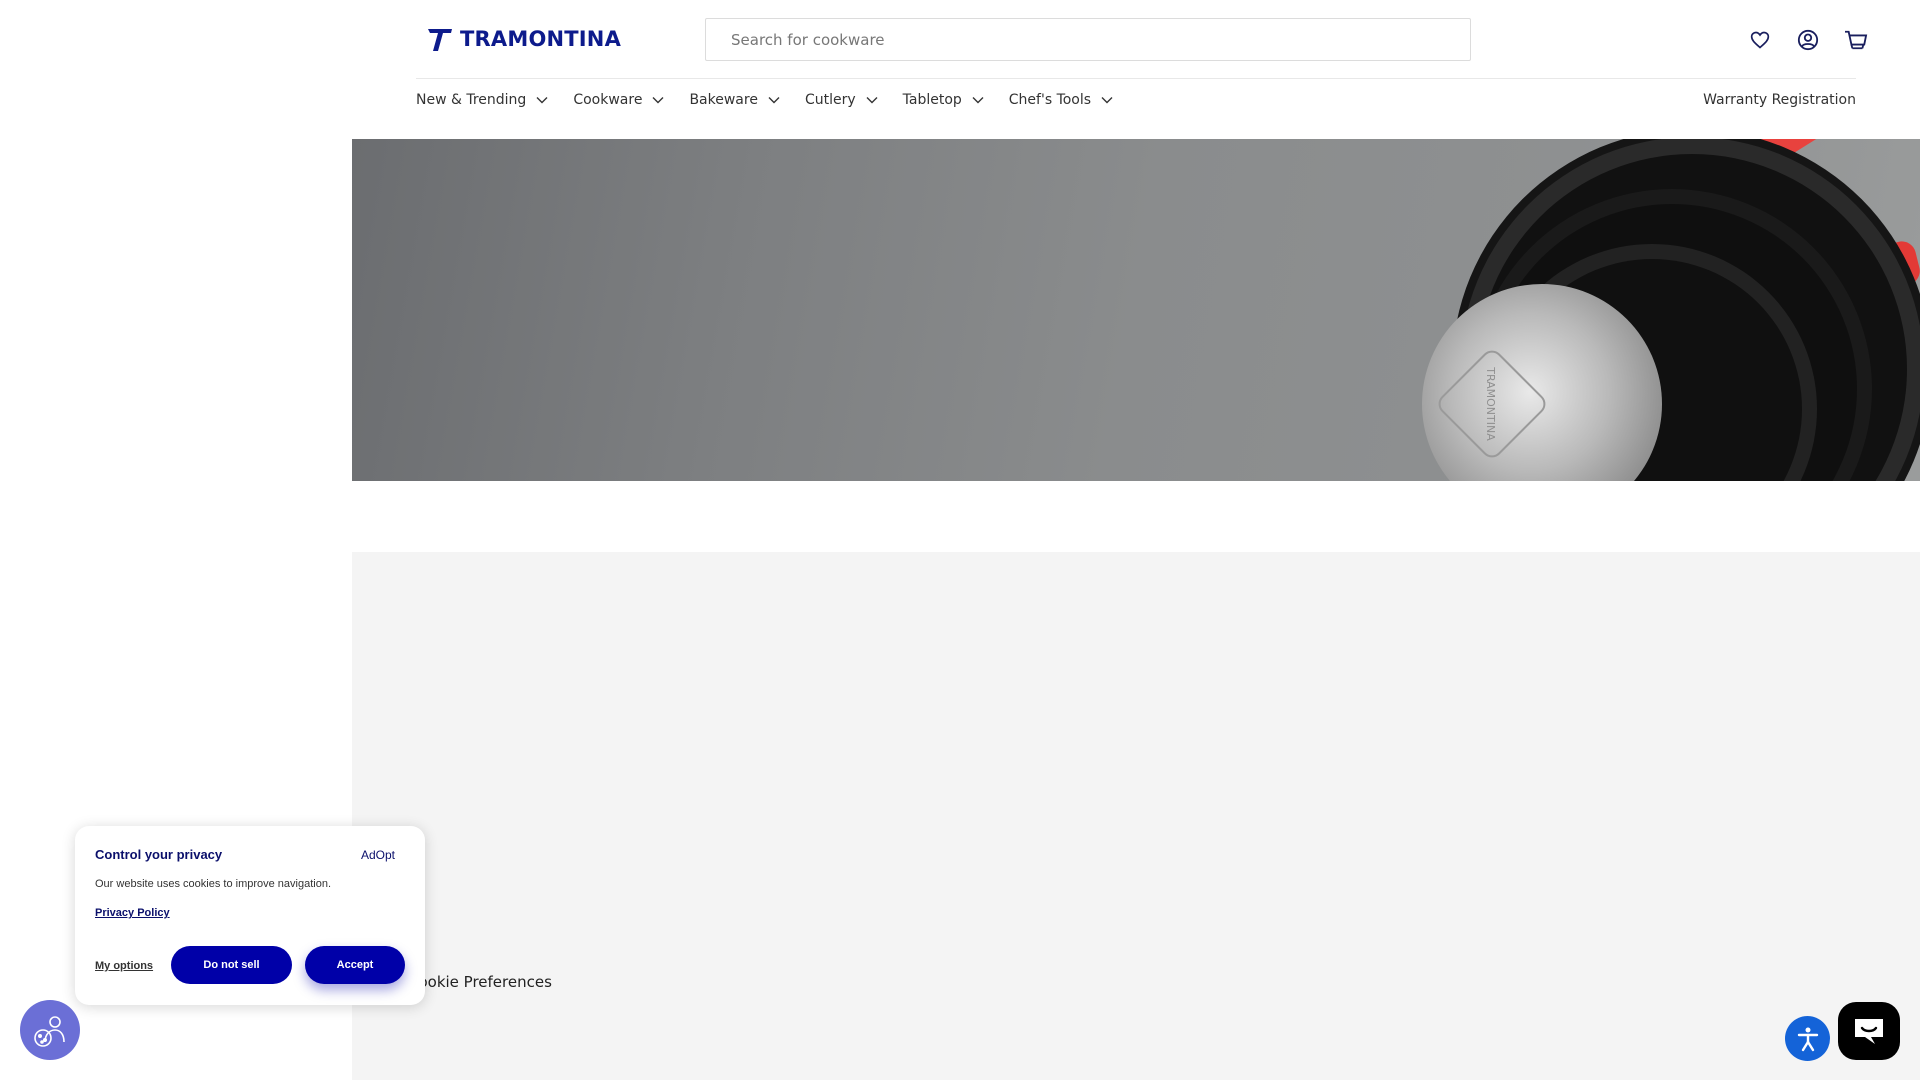 The image size is (1920, 1080). I want to click on cart-icon, so click(1856, 40).